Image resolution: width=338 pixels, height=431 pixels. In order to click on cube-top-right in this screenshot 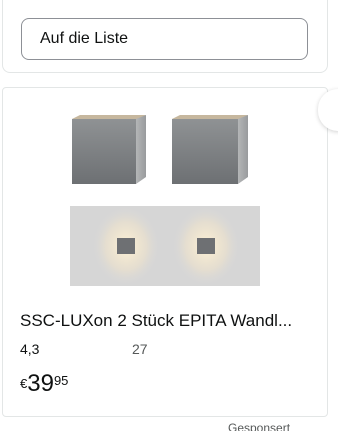, I will do `click(210, 117)`.